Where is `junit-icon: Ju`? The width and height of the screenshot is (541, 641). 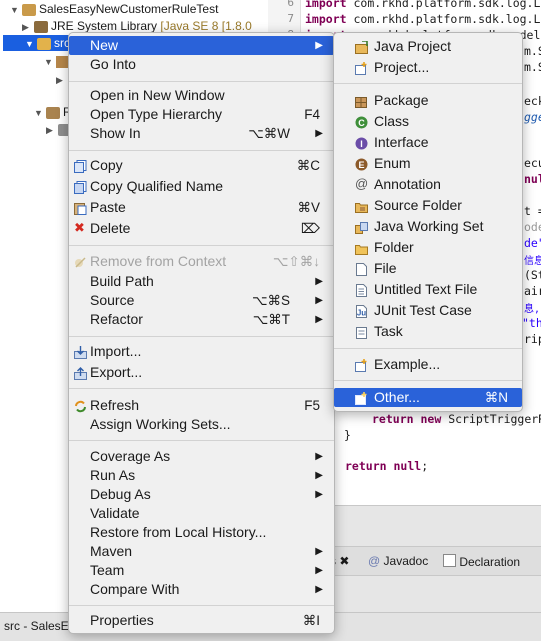 junit-icon: Ju is located at coordinates (361, 311).